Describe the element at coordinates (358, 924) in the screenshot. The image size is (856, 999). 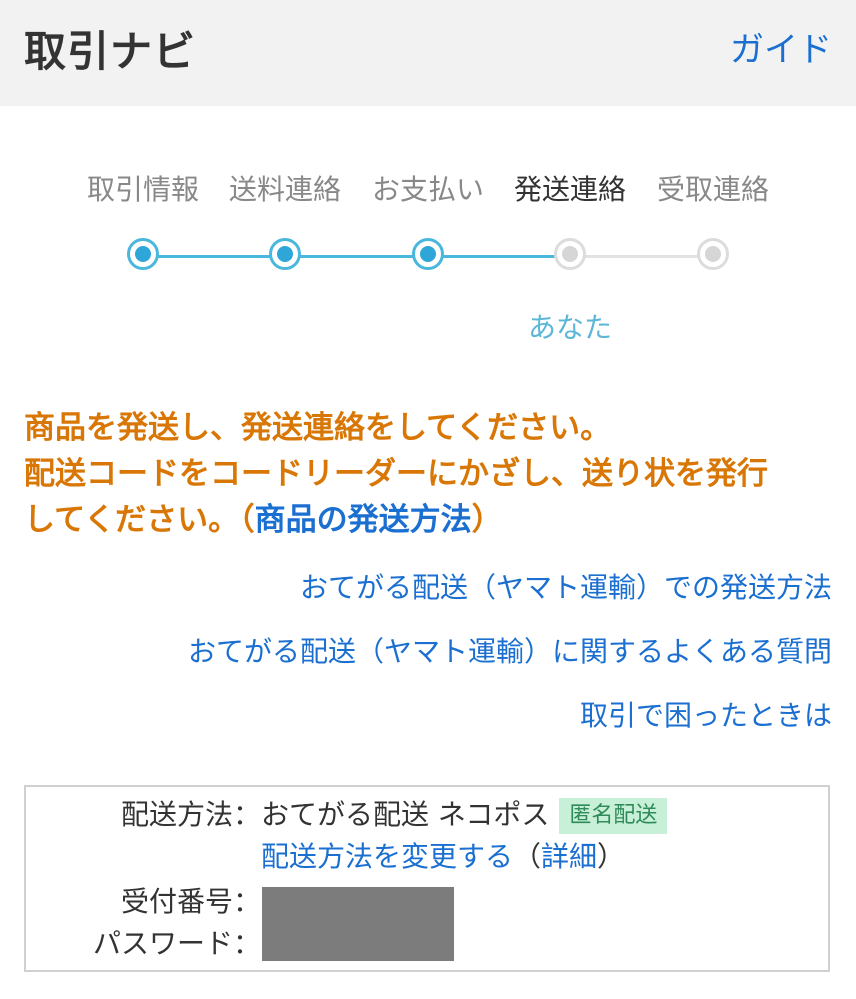
I see `redacted-credentials` at that location.